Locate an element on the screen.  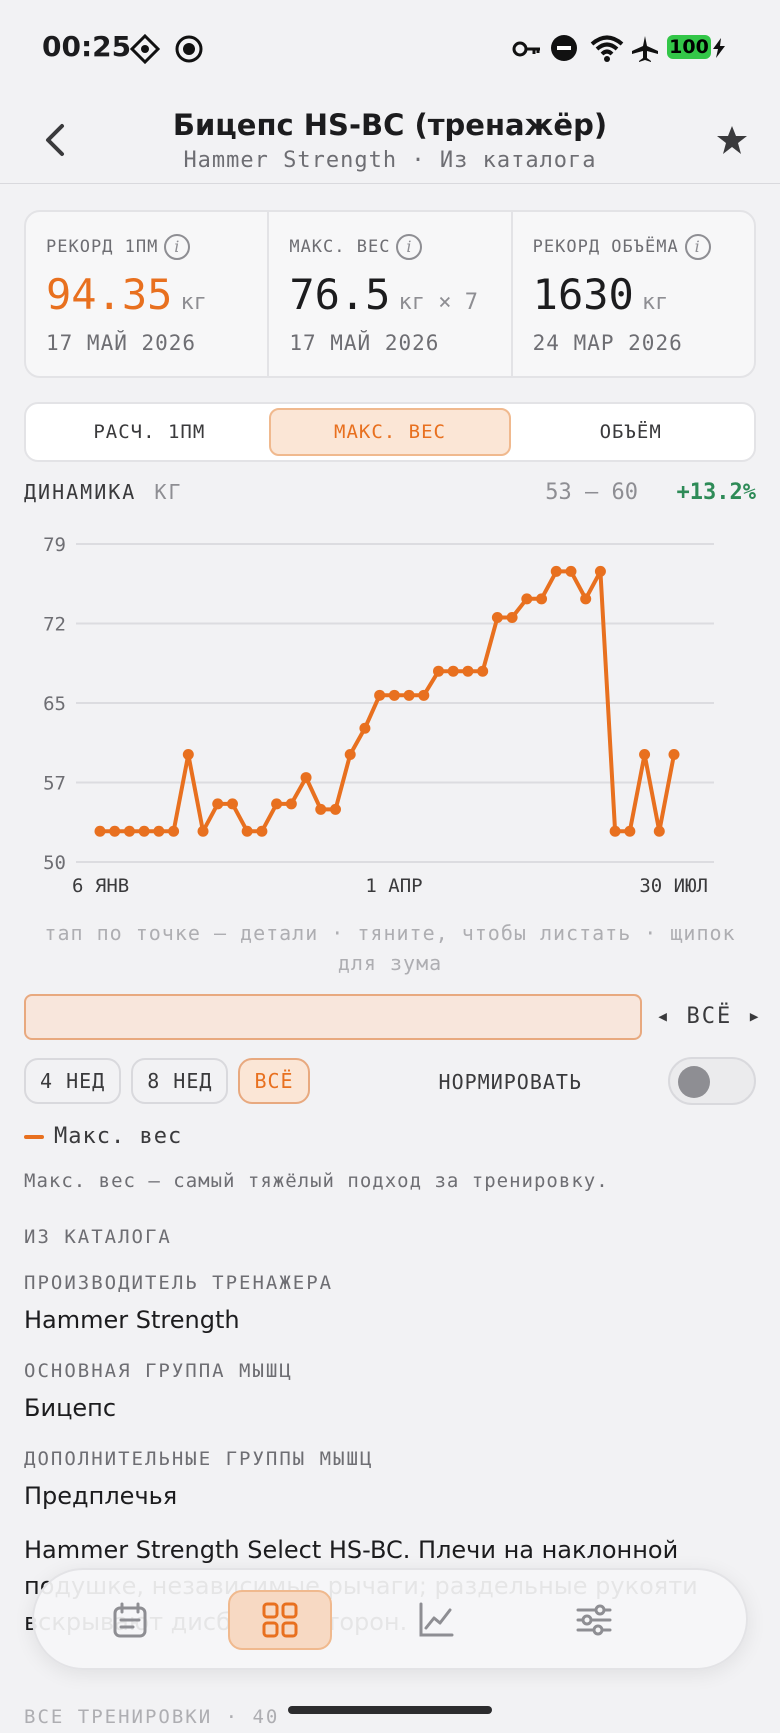
chip-8-weeks: 8 НЕД is located at coordinates (180, 1081).